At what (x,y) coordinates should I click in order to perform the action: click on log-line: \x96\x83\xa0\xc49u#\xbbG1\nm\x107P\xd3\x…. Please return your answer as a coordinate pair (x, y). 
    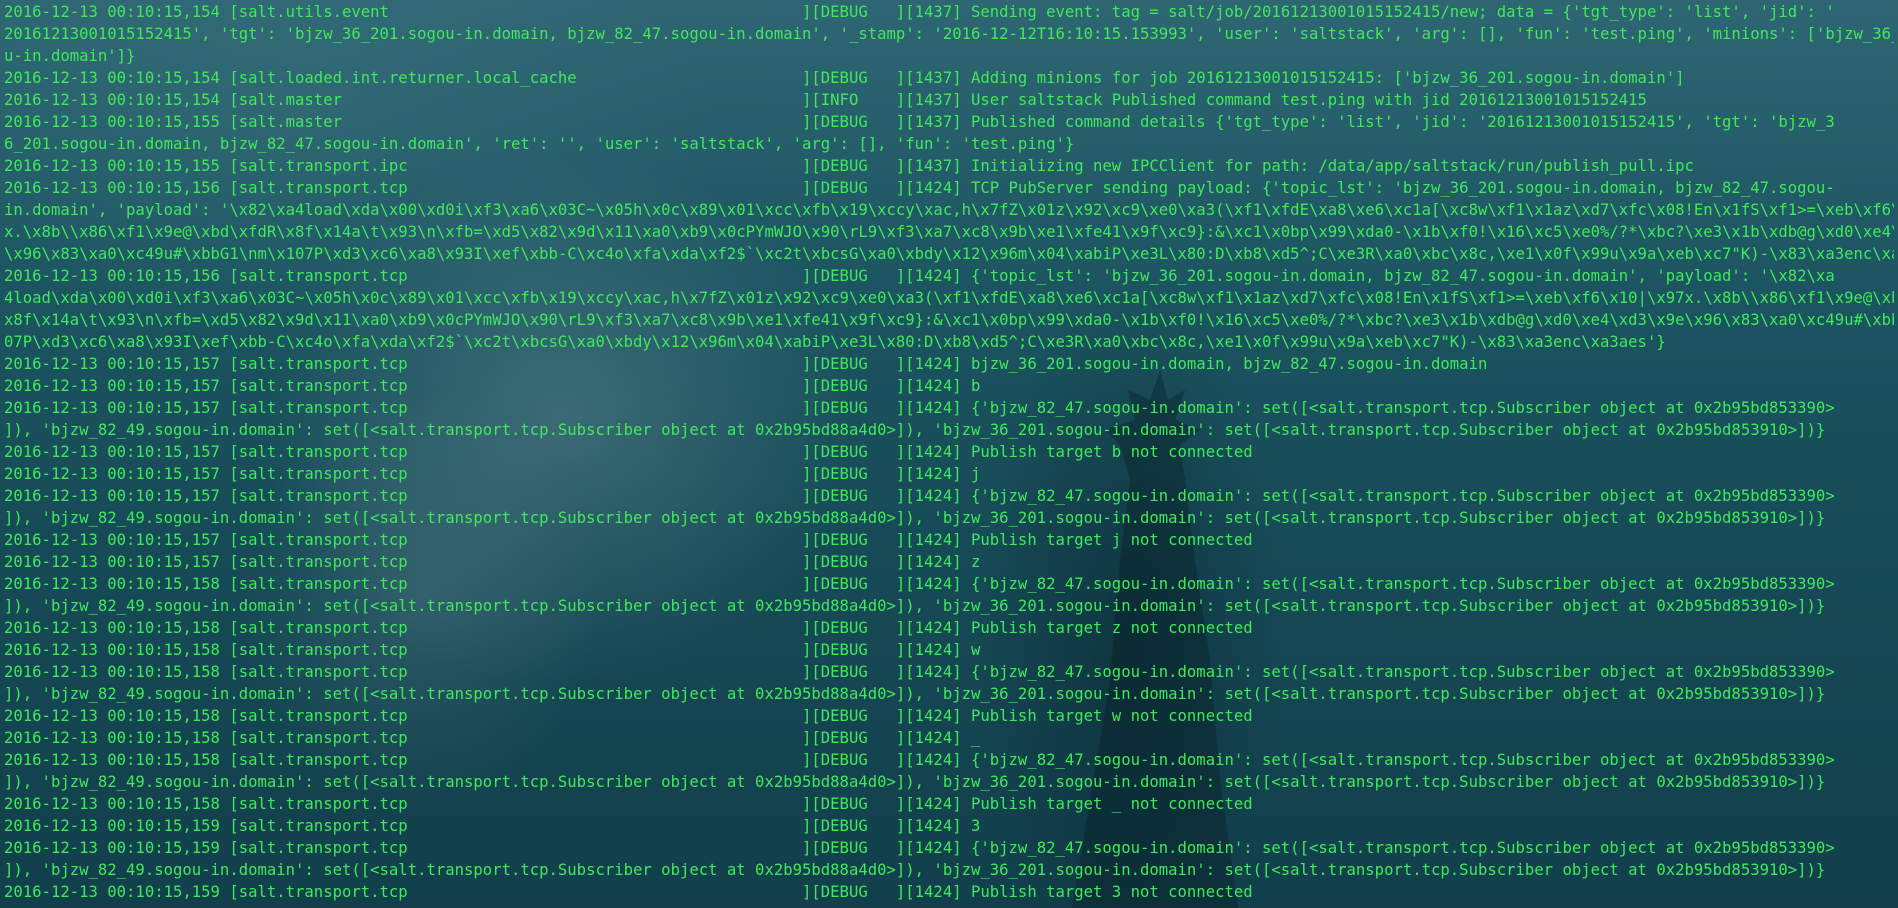
    Looking at the image, I should click on (949, 254).